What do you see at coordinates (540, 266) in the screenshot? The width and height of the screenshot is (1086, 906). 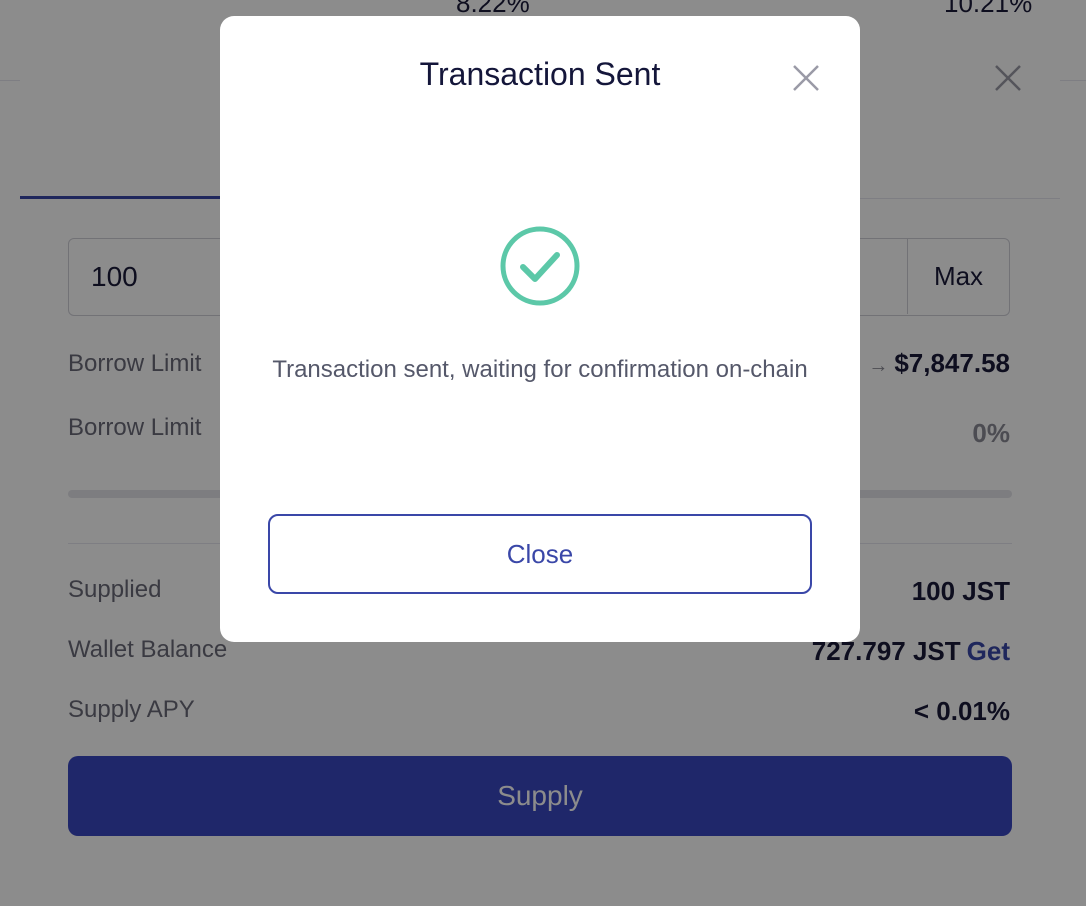 I see `check-circle-icon` at bounding box center [540, 266].